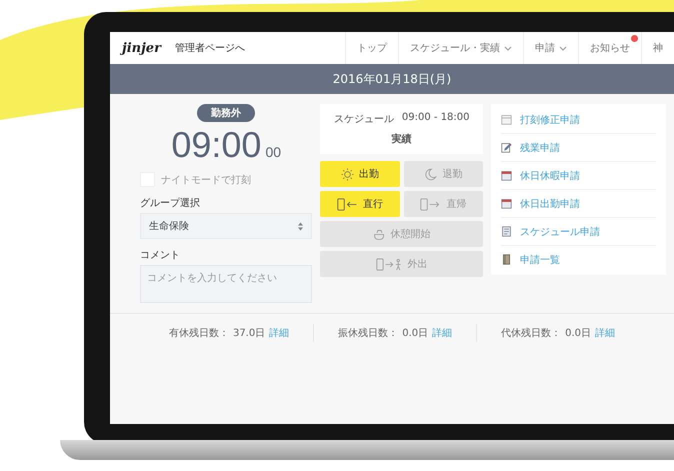  I want to click on moon-icon, so click(431, 174).